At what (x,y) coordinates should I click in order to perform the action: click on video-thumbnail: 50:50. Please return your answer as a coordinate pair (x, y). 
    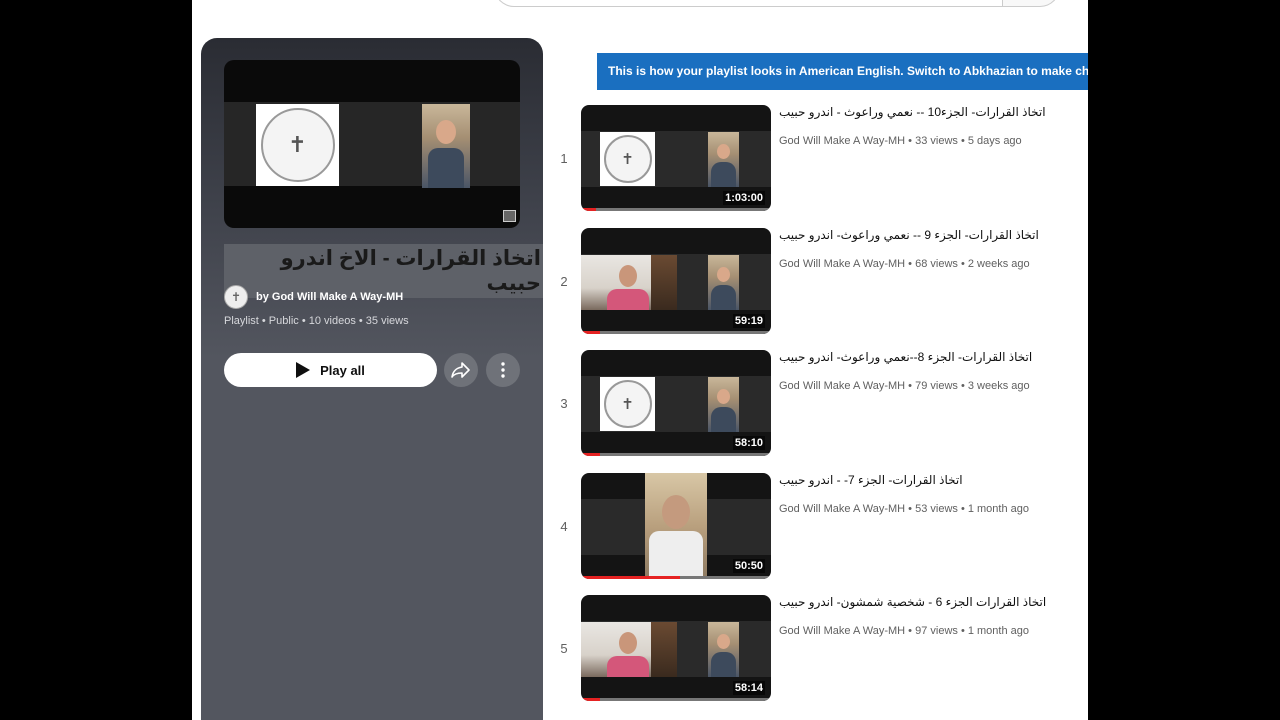
    Looking at the image, I should click on (676, 526).